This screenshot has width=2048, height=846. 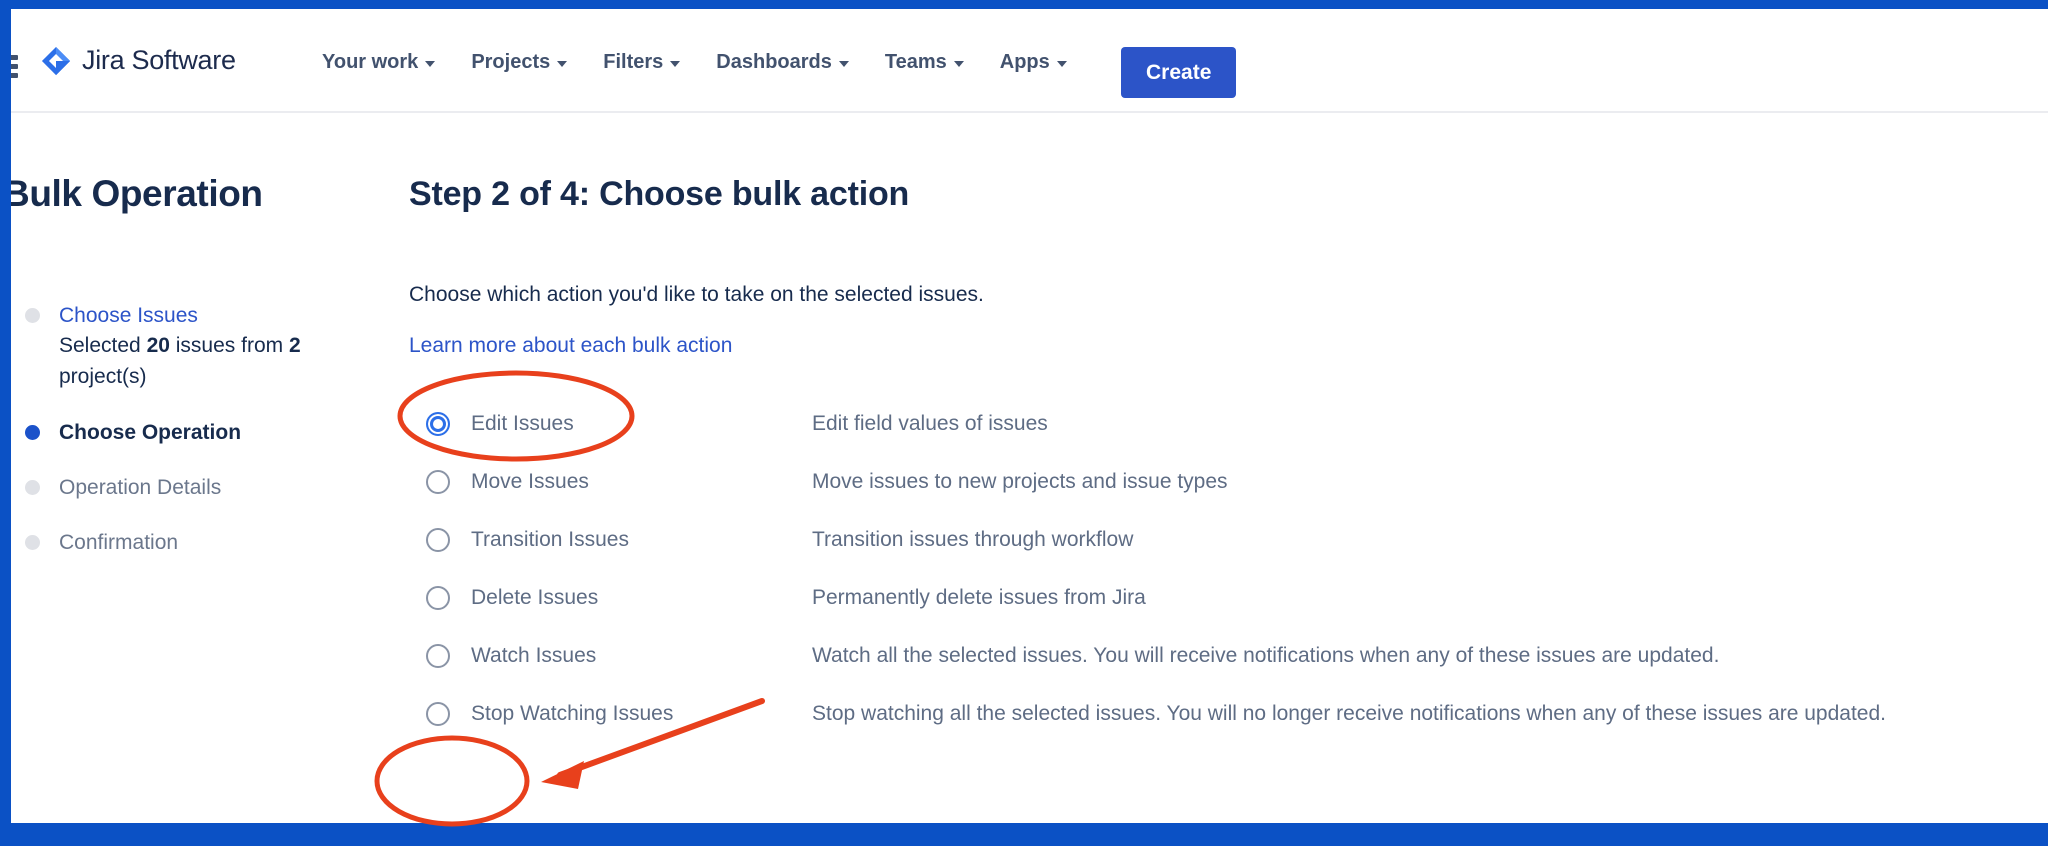 I want to click on nav-item-projects: Projects, so click(x=519, y=62).